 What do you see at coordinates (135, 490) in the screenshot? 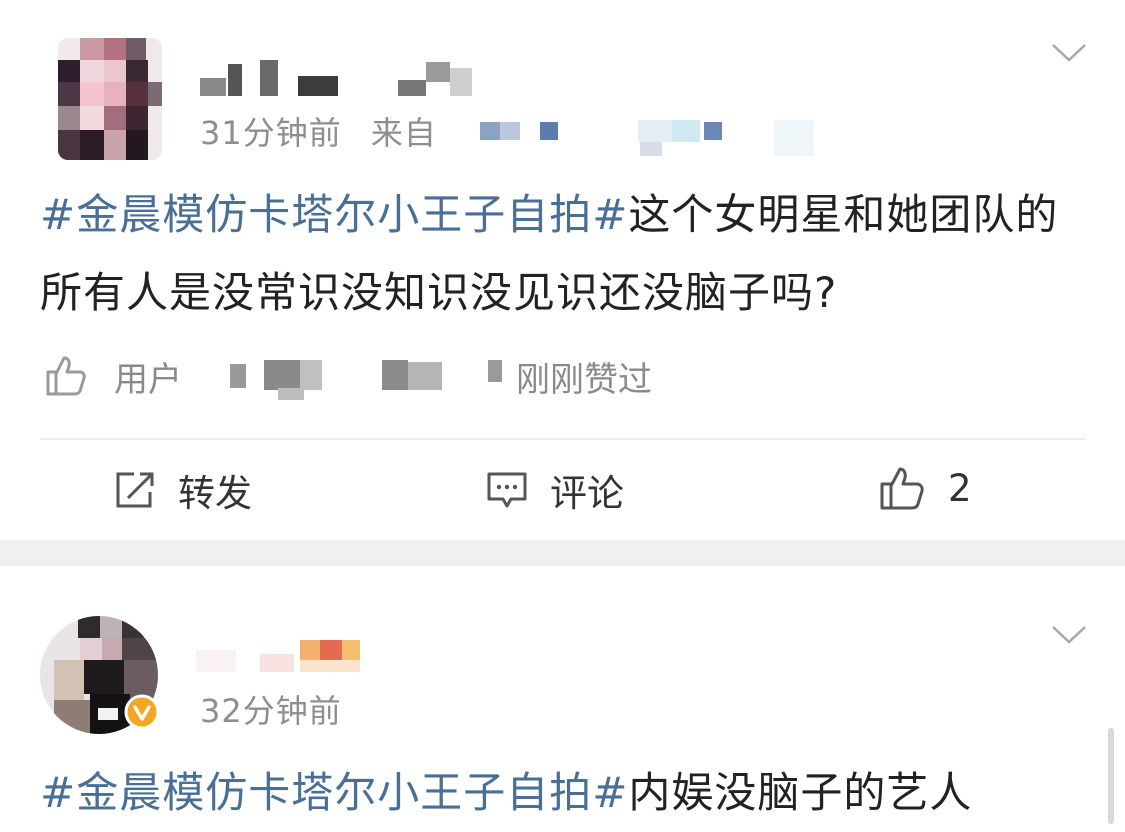
I see `repost-icon` at bounding box center [135, 490].